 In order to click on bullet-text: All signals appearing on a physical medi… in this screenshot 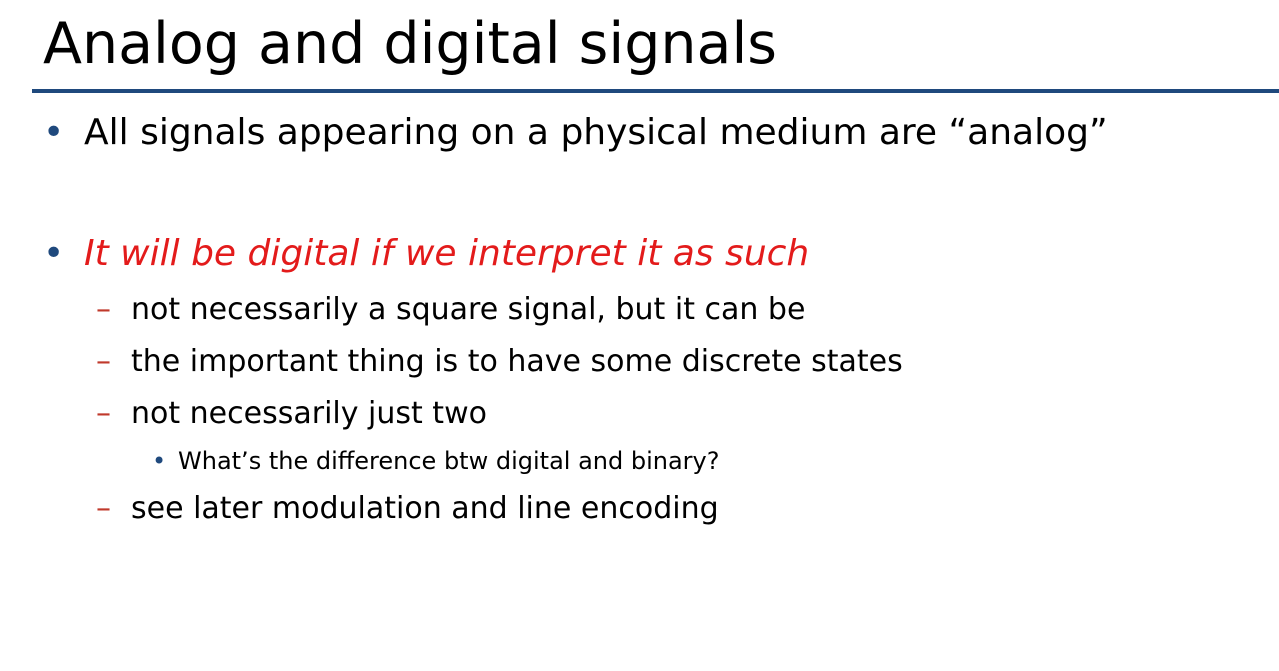, I will do `click(596, 132)`.